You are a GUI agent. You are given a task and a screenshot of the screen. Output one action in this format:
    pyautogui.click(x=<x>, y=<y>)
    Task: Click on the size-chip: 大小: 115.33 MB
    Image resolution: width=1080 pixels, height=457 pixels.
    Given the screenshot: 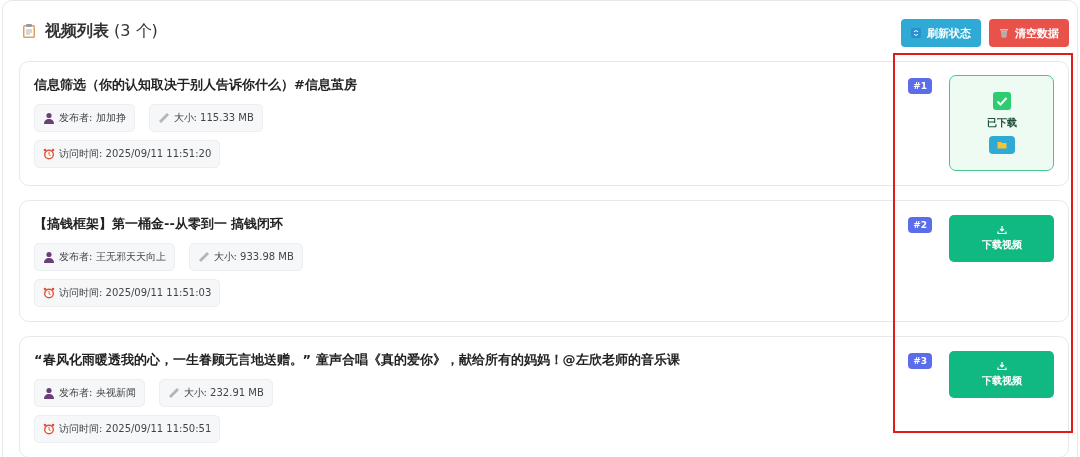 What is the action you would take?
    pyautogui.click(x=205, y=118)
    